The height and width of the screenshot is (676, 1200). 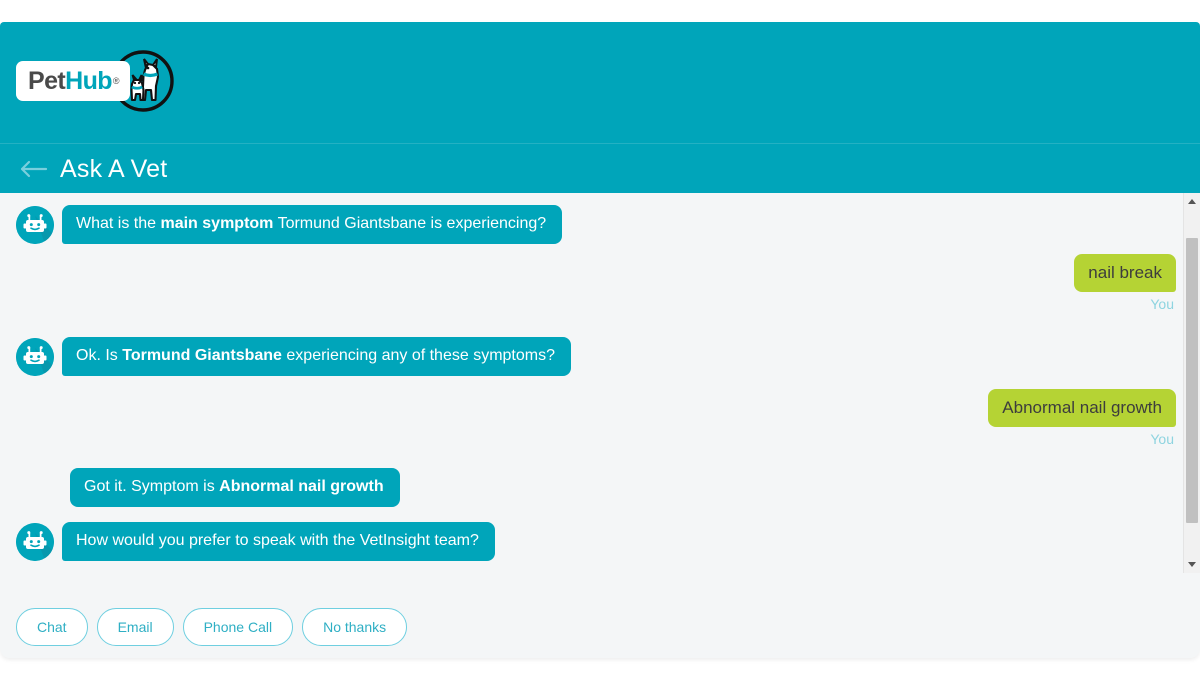 What do you see at coordinates (135, 627) in the screenshot?
I see `quick-reply-email: Email` at bounding box center [135, 627].